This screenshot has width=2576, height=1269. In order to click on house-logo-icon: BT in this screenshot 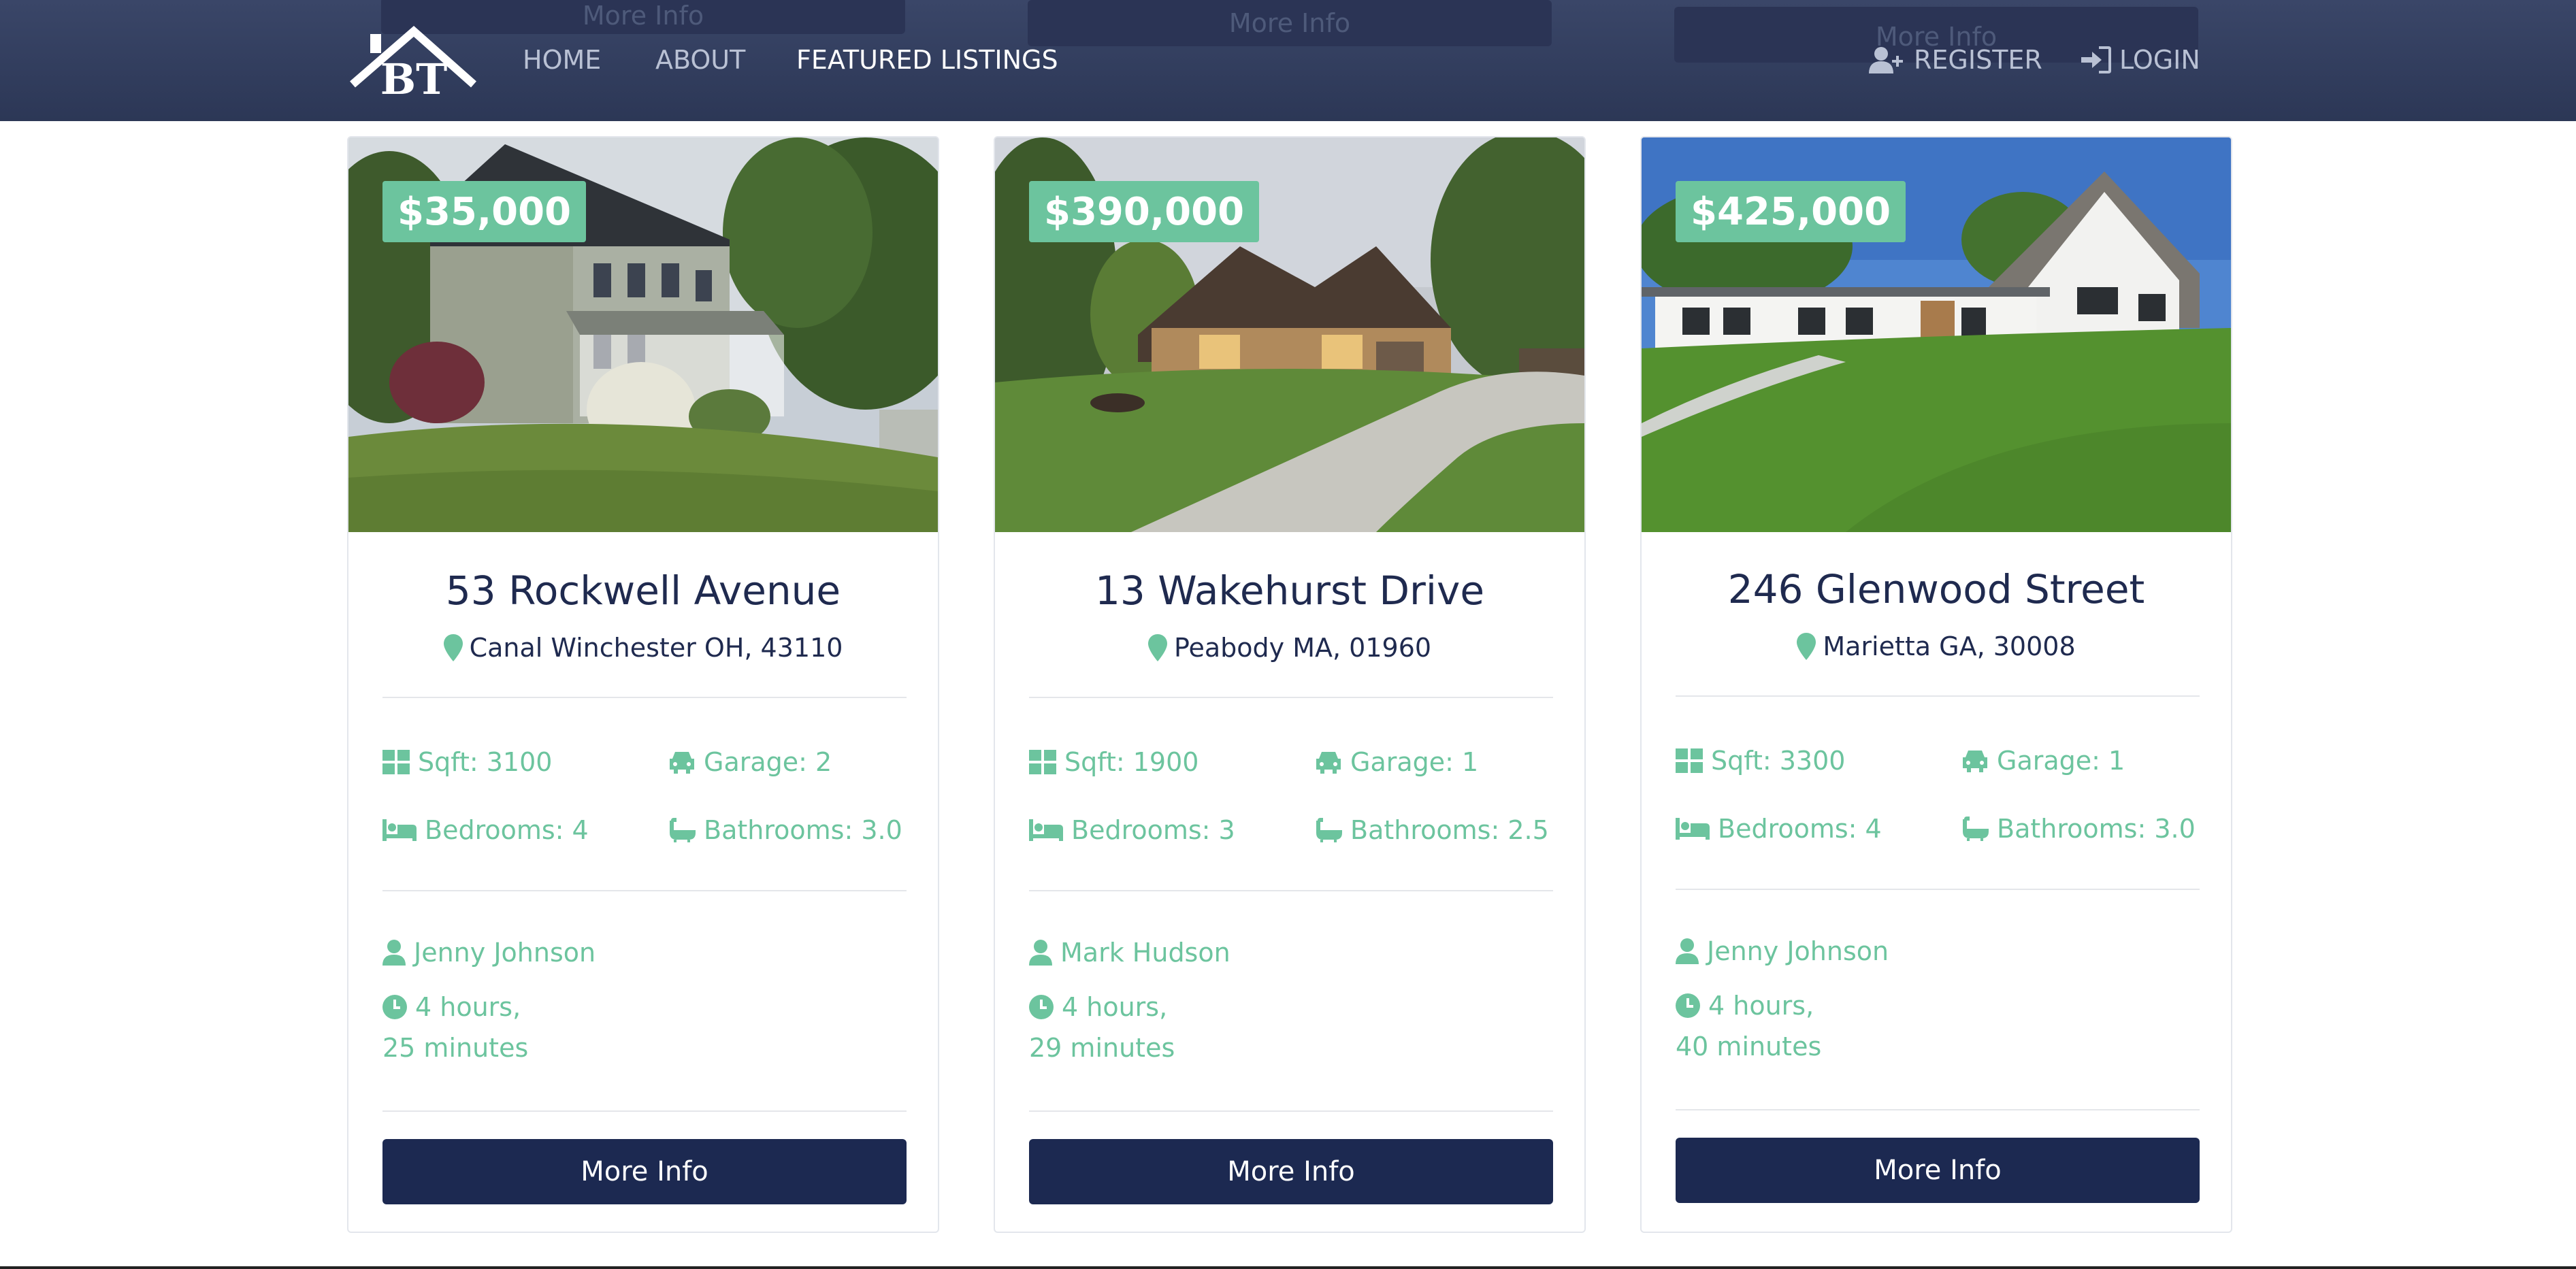, I will do `click(413, 65)`.